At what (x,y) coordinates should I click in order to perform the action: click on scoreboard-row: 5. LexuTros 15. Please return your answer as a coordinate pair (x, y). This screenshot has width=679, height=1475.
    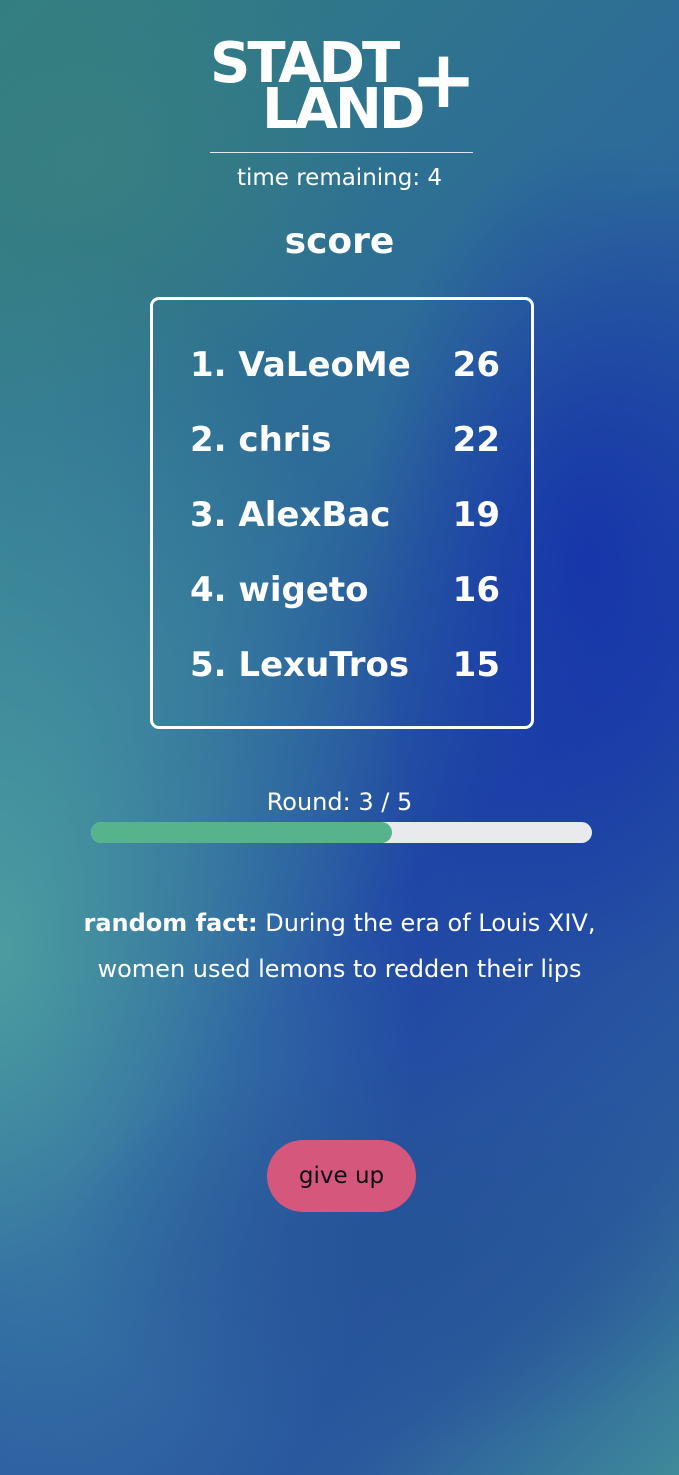
    Looking at the image, I should click on (345, 665).